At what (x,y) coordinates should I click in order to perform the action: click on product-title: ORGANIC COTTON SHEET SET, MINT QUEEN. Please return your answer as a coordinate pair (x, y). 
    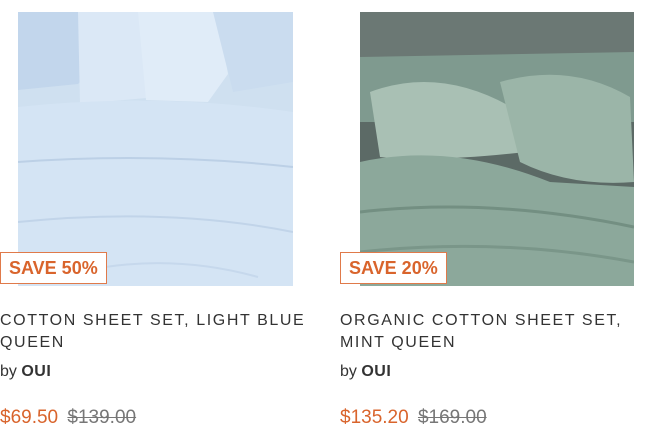
    Looking at the image, I should click on (490, 332).